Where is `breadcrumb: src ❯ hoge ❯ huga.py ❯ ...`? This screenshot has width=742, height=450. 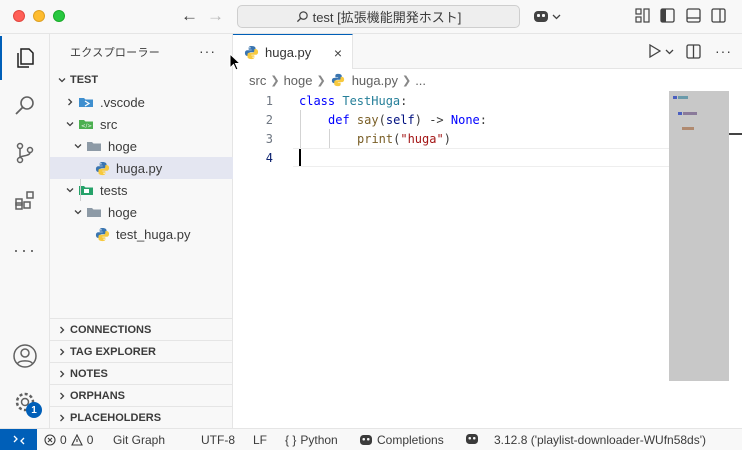 breadcrumb: src ❯ hoge ❯ huga.py ❯ ... is located at coordinates (487, 80).